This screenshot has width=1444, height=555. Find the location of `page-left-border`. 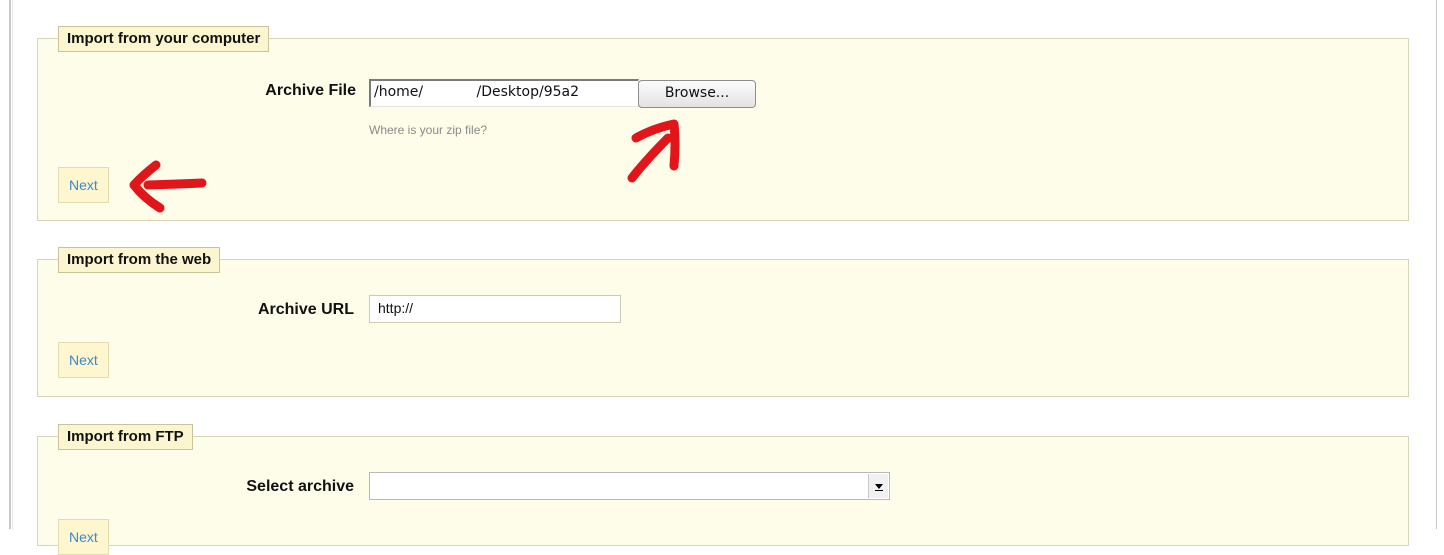

page-left-border is located at coordinates (10, 264).